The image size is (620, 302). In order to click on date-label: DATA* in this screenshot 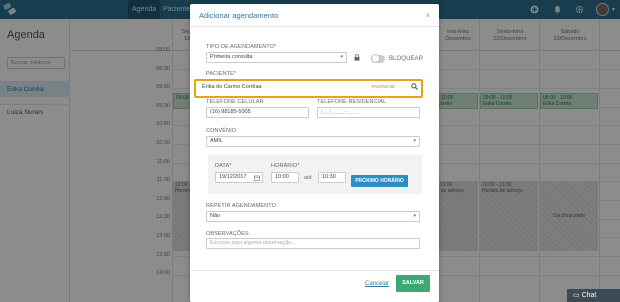, I will do `click(223, 166)`.